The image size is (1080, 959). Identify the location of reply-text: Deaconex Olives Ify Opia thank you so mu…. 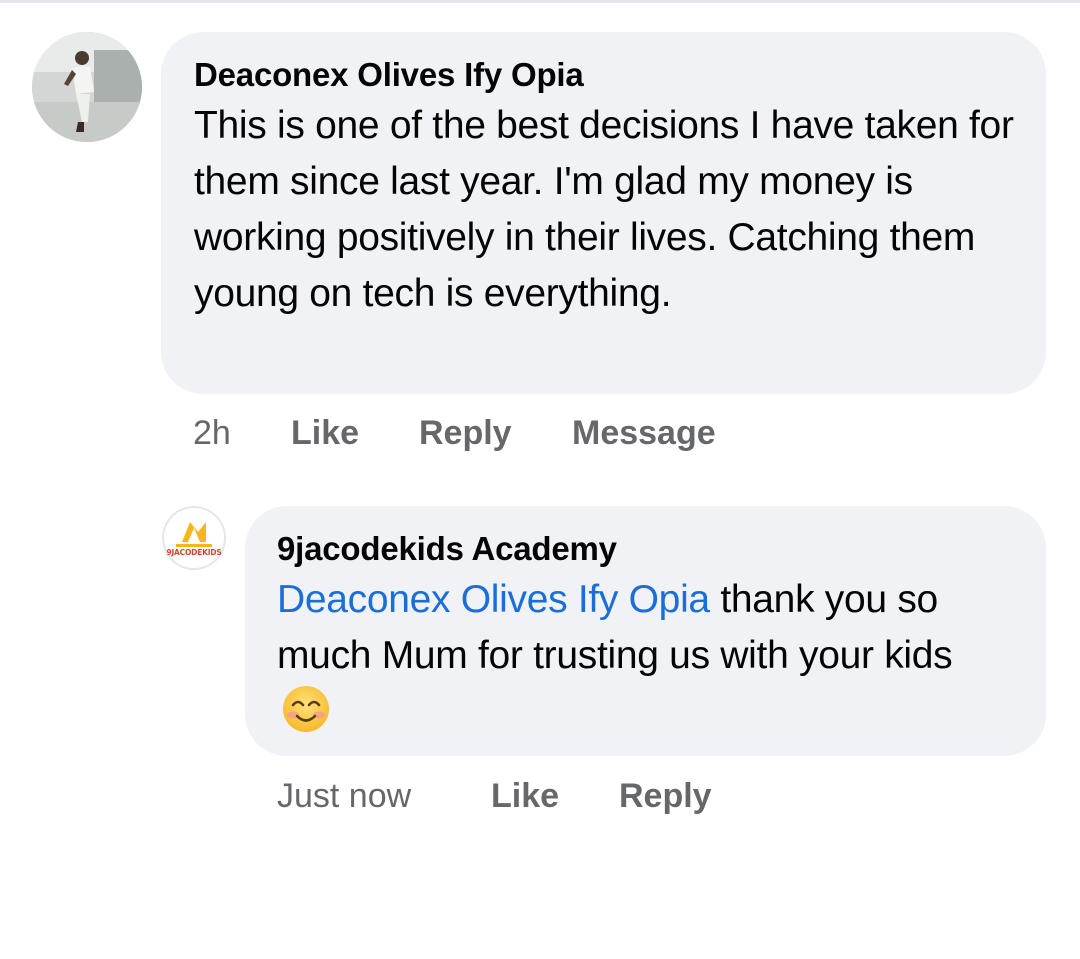
(646, 656).